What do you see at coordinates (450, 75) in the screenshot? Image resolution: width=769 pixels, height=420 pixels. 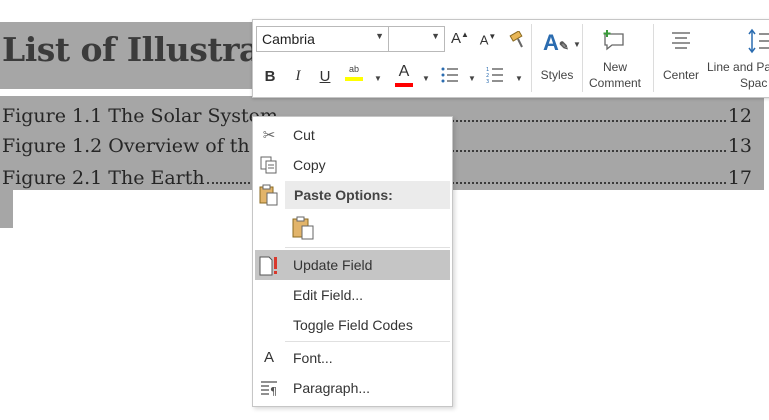 I see `bullets-icon` at bounding box center [450, 75].